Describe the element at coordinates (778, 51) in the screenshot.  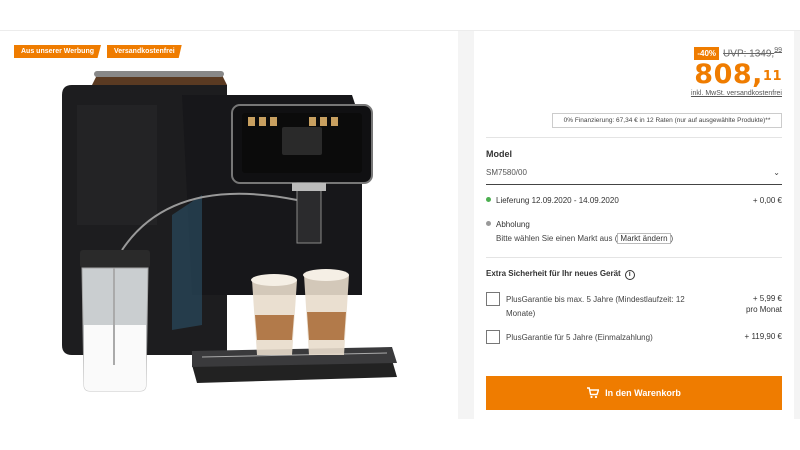
I see `uvp-cents: 99` at that location.